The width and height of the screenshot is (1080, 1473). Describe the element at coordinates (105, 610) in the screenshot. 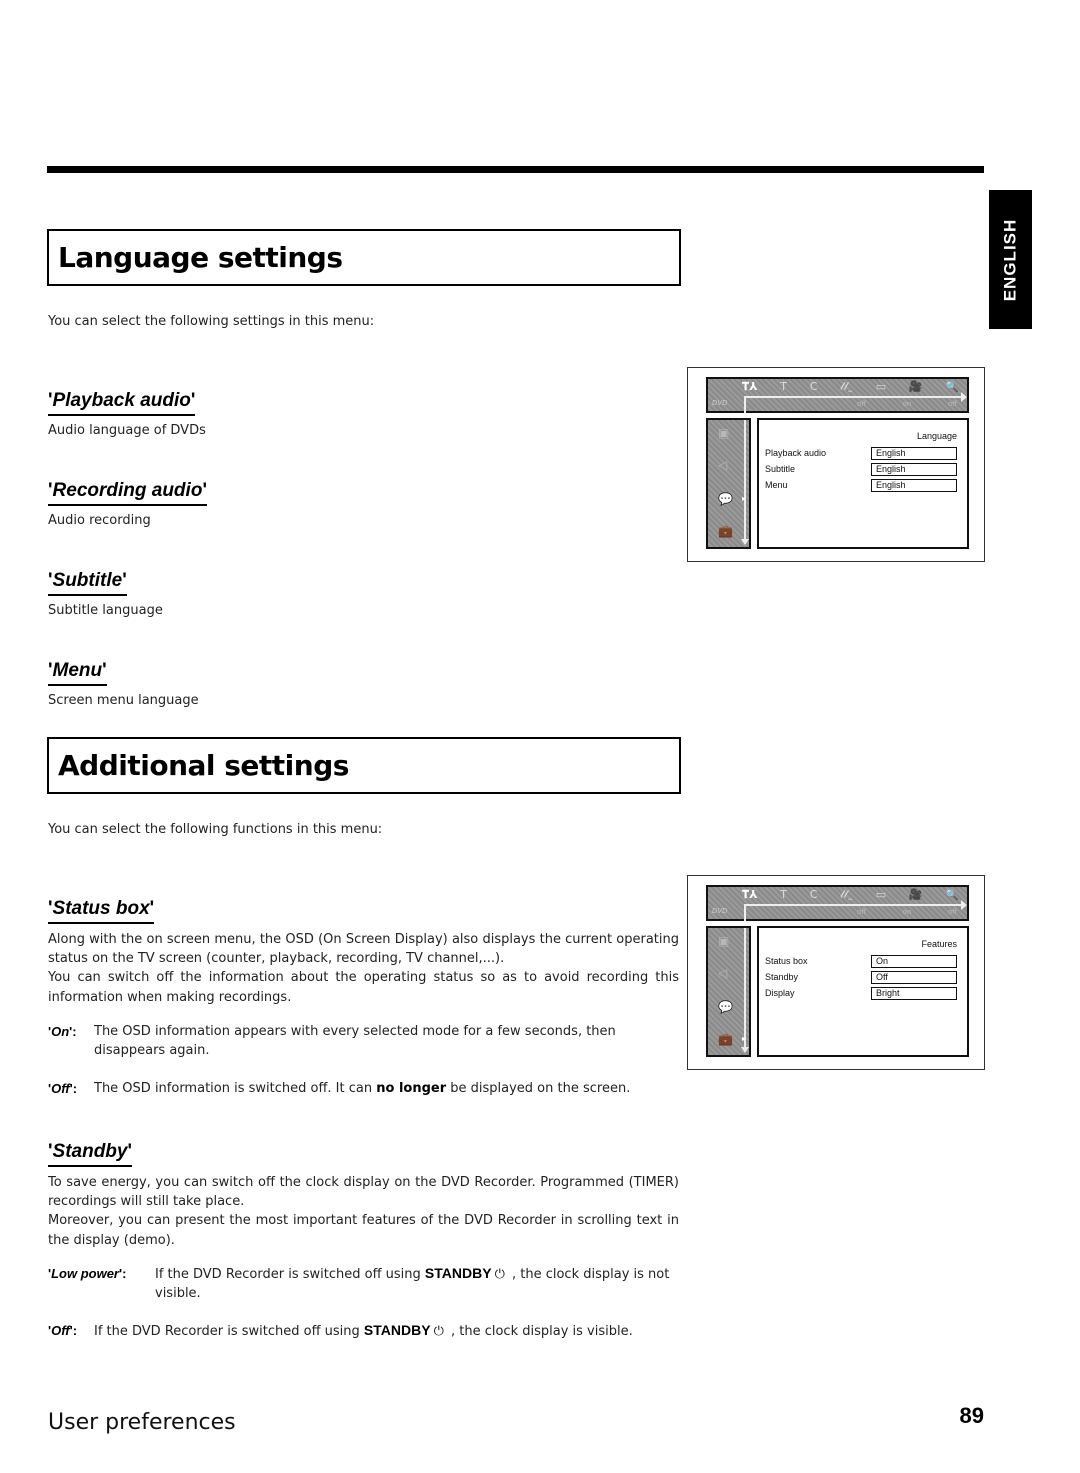

I see `subtitle-desc: Subtitle language` at that location.